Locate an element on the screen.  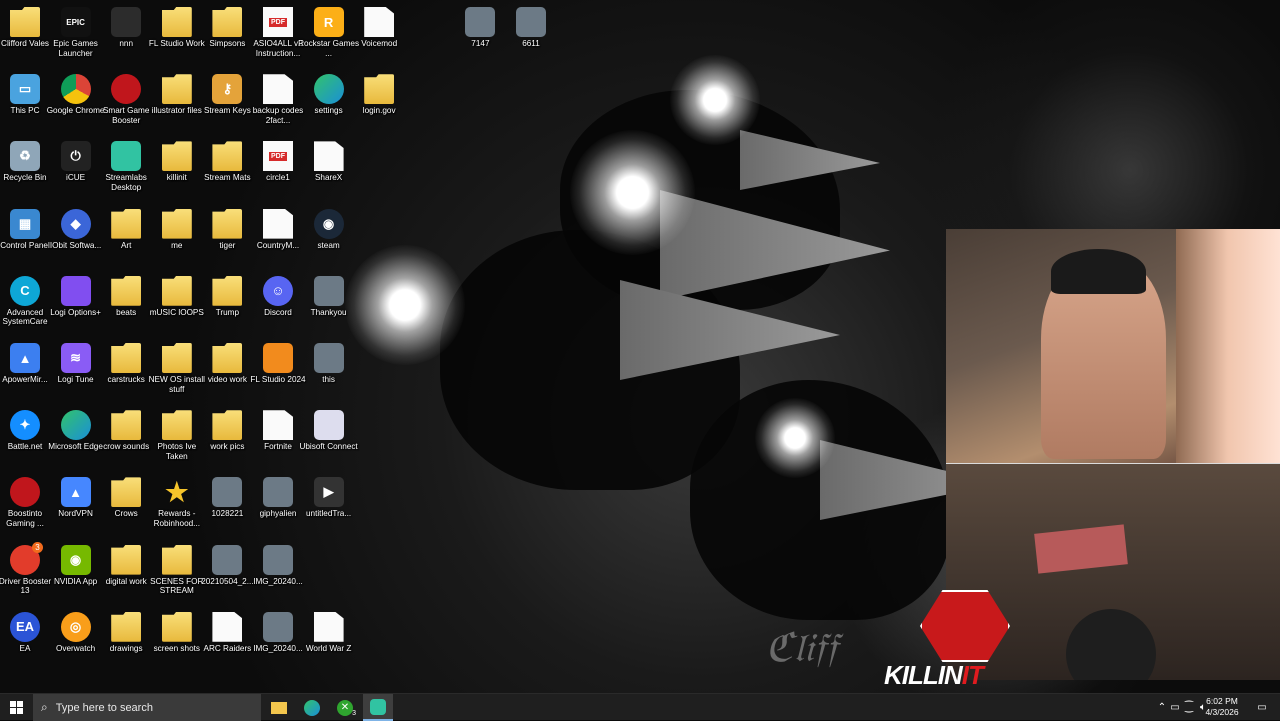
start-button is located at coordinates (16, 707).